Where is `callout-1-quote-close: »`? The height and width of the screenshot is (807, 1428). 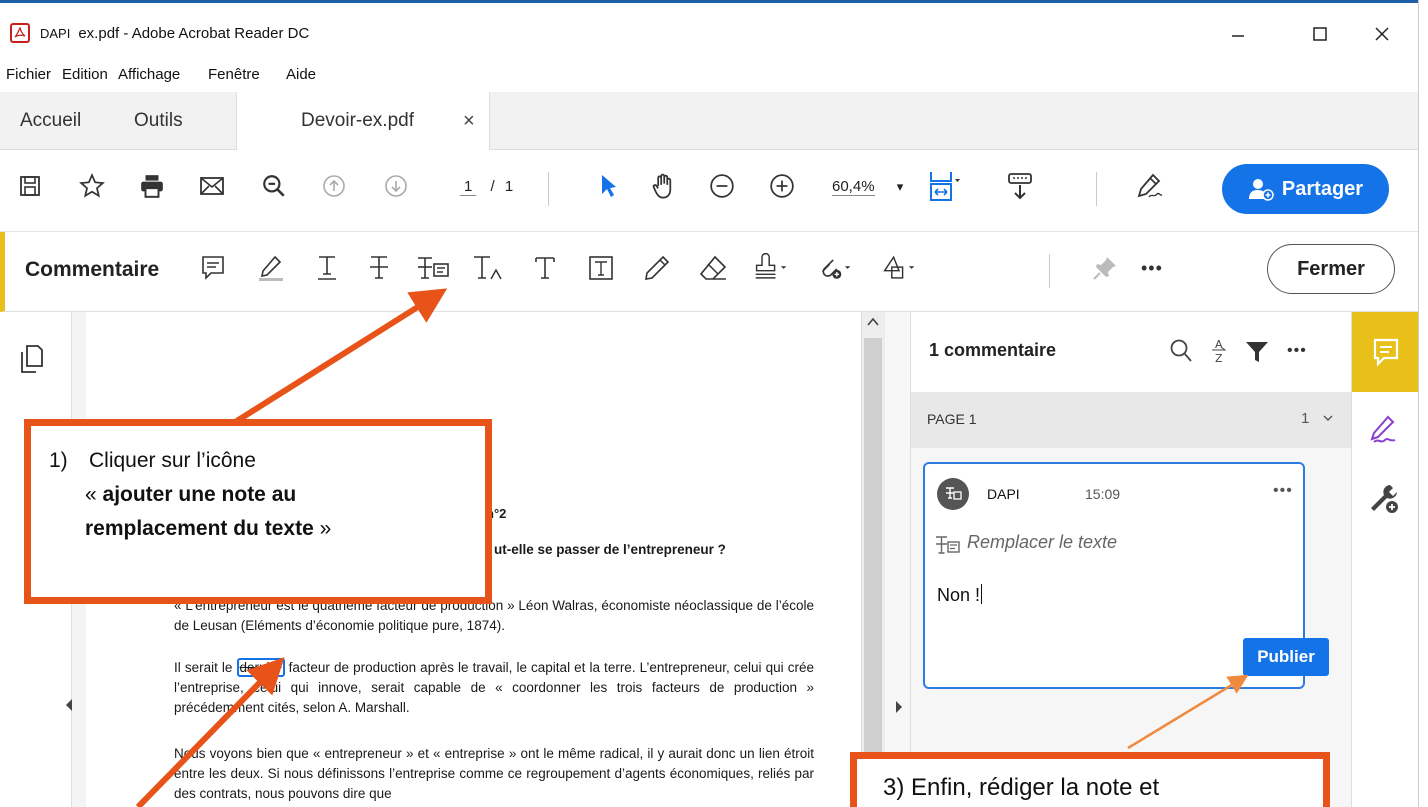
callout-1-quote-close: » is located at coordinates (322, 528).